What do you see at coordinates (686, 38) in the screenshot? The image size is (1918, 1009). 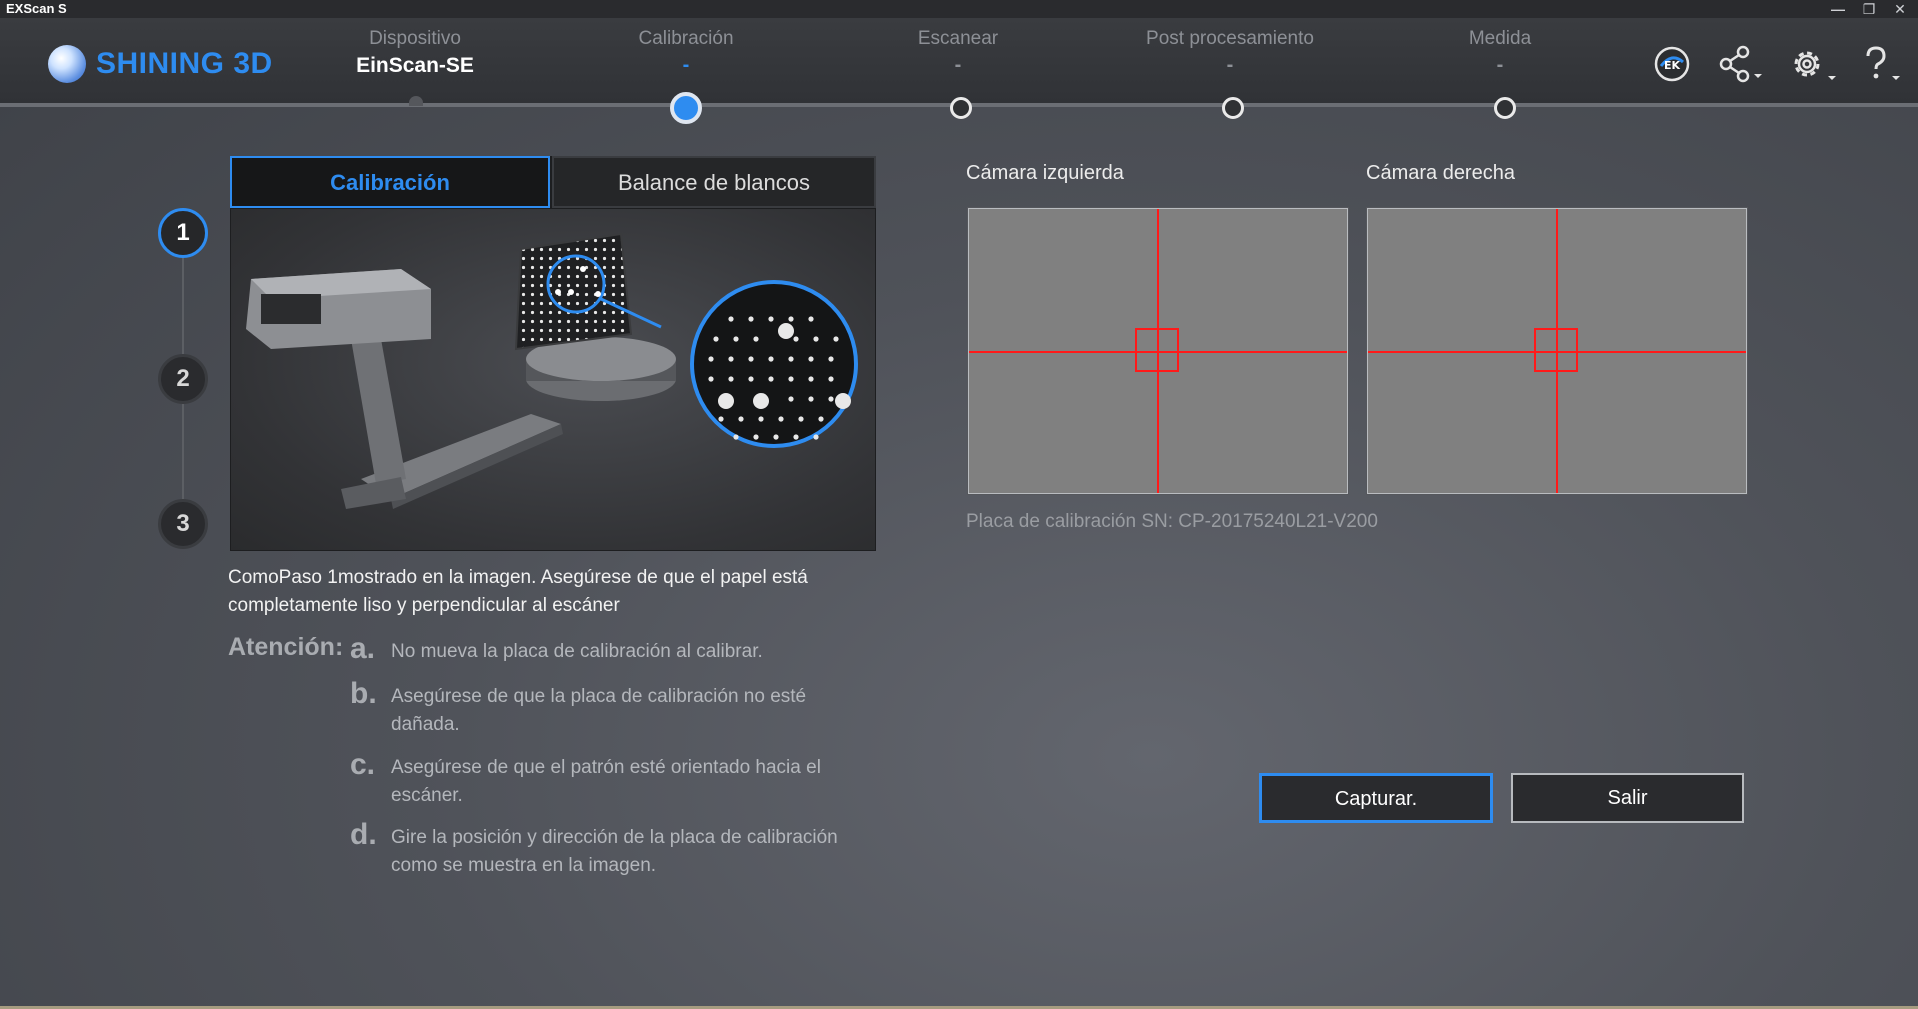 I see `step-label: Calibración` at bounding box center [686, 38].